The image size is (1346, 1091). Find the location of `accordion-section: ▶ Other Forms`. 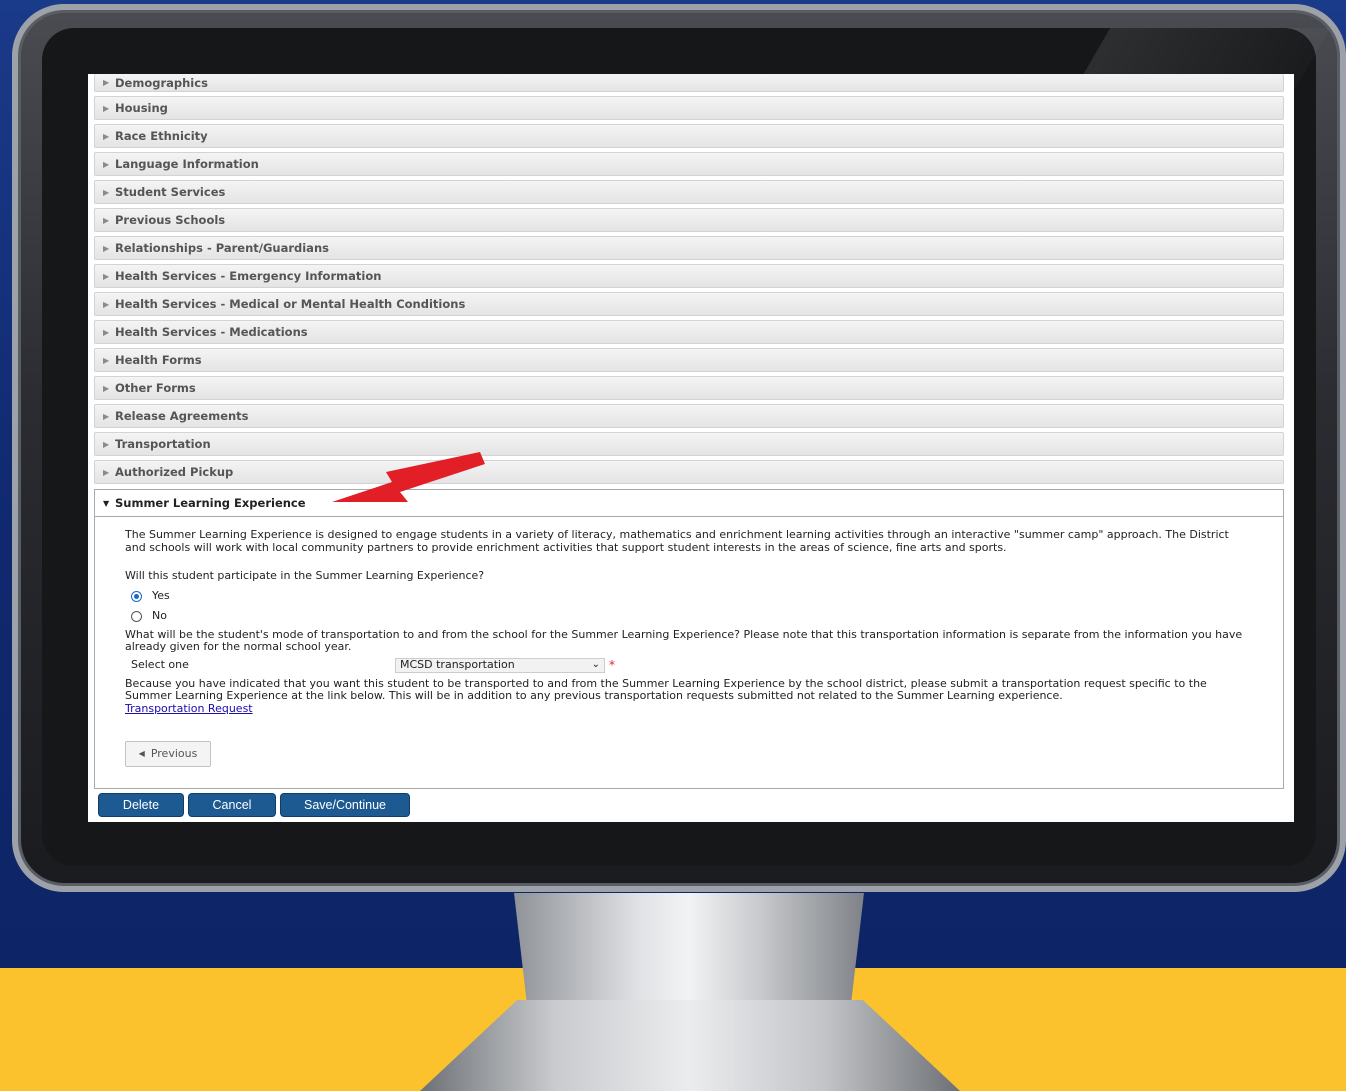

accordion-section: ▶ Other Forms is located at coordinates (689, 388).